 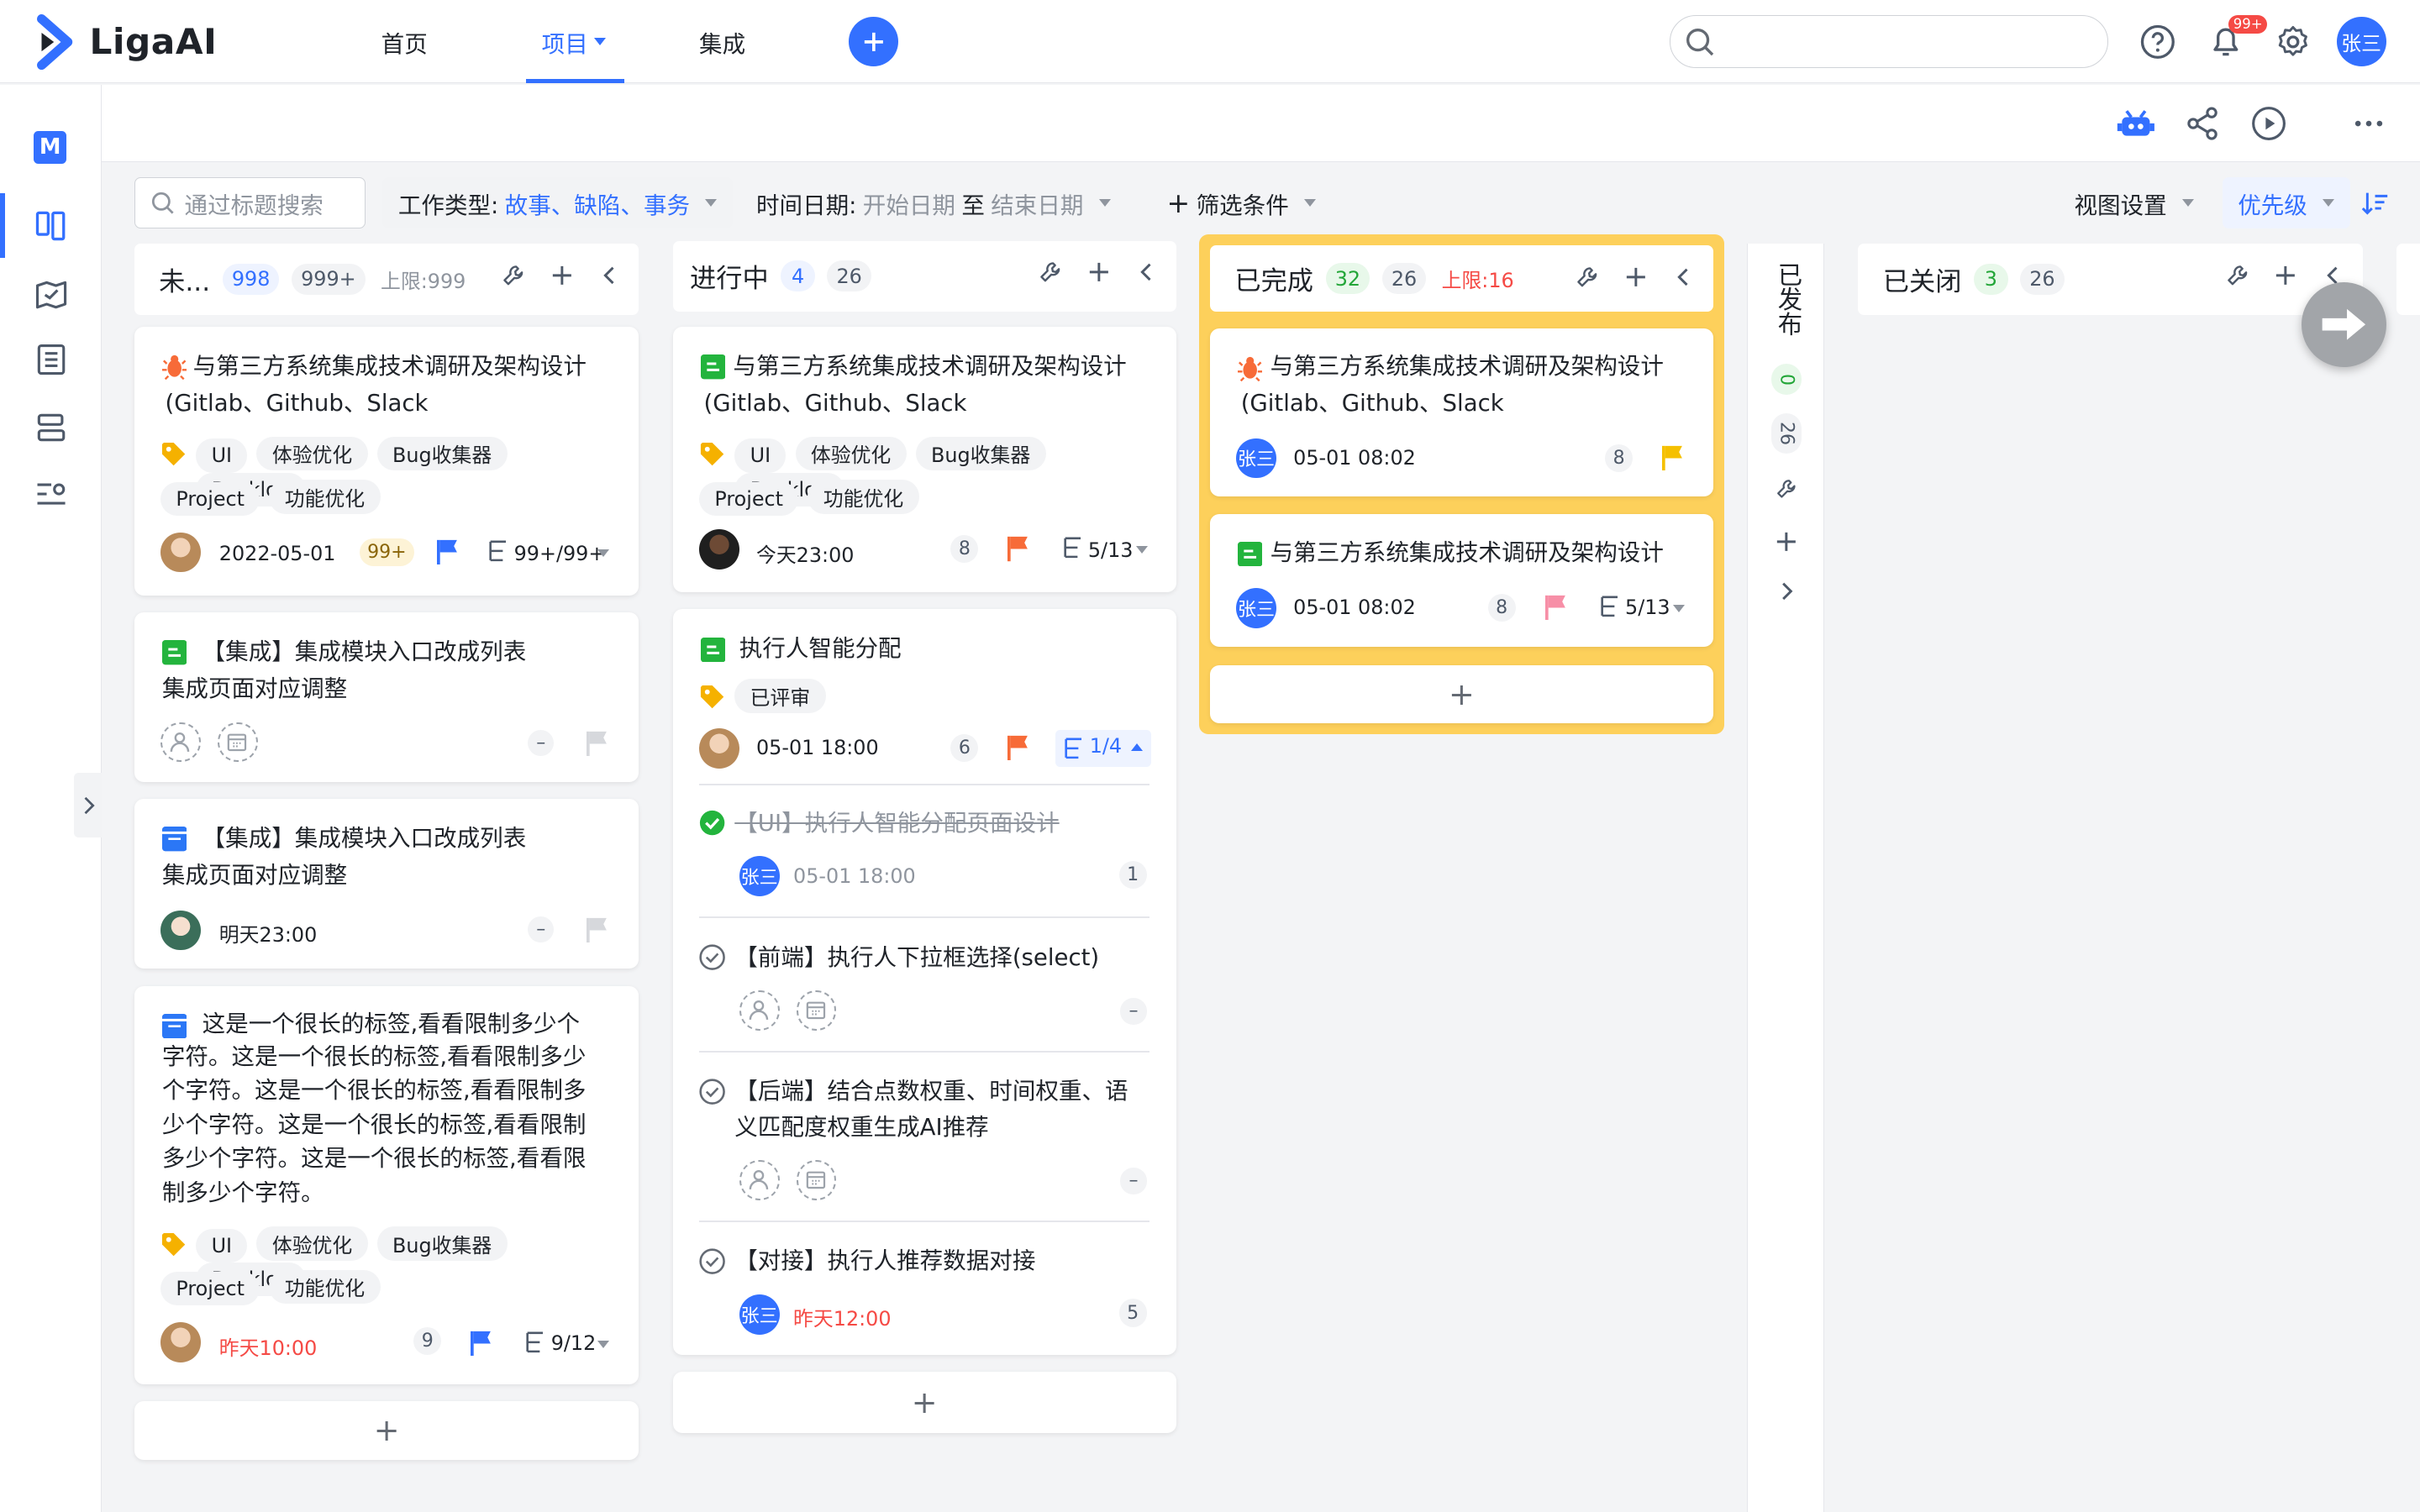 I want to click on list-icon, so click(x=52, y=359).